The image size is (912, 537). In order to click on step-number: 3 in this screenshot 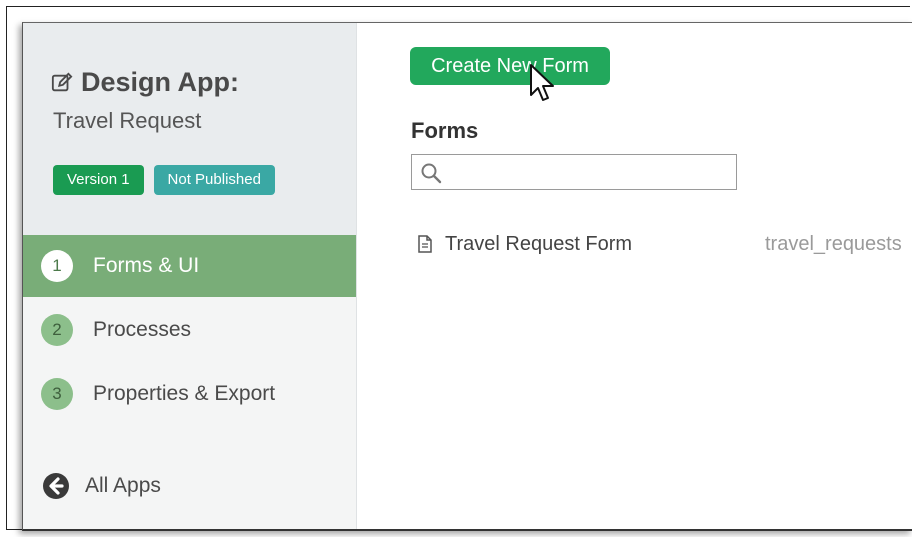, I will do `click(57, 394)`.